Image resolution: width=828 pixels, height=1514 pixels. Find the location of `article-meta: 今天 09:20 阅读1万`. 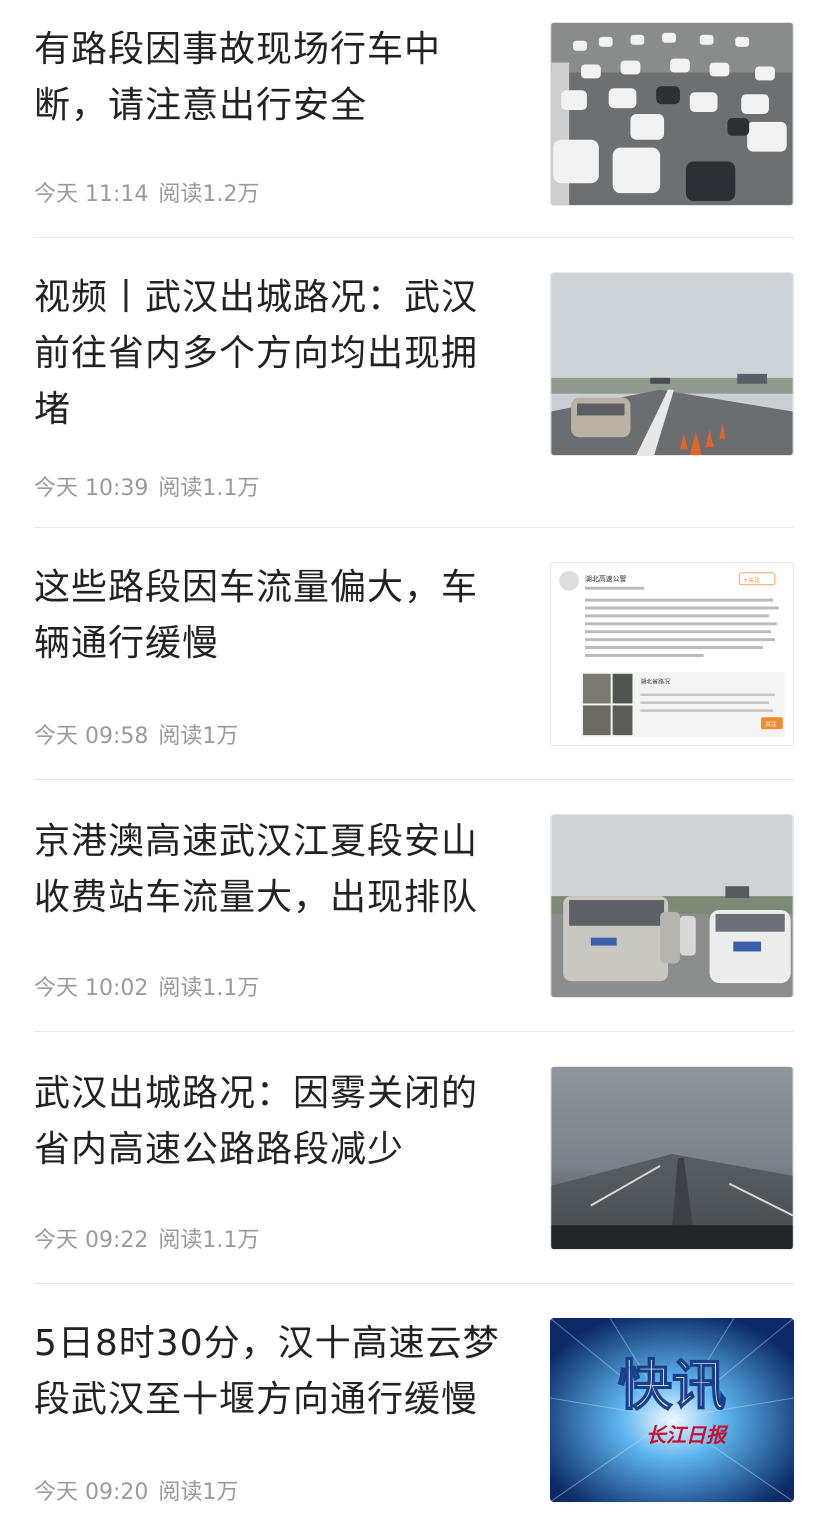

article-meta: 今天 09:20 阅读1万 is located at coordinates (136, 1490).